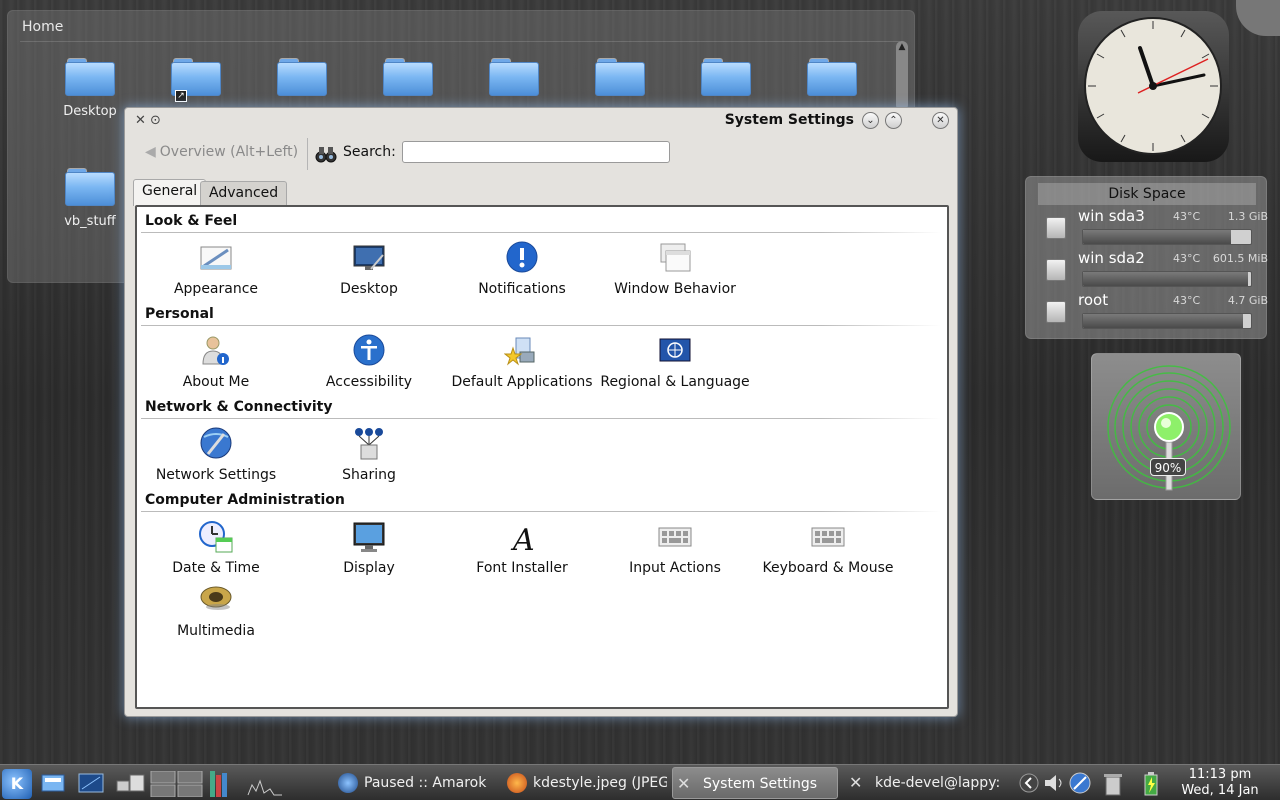 This screenshot has height=800, width=1280. Describe the element at coordinates (541, 121) in the screenshot. I see `window-titlebar: ✕ ⊙ System Settings ⌄ ⌃ ✕` at that location.